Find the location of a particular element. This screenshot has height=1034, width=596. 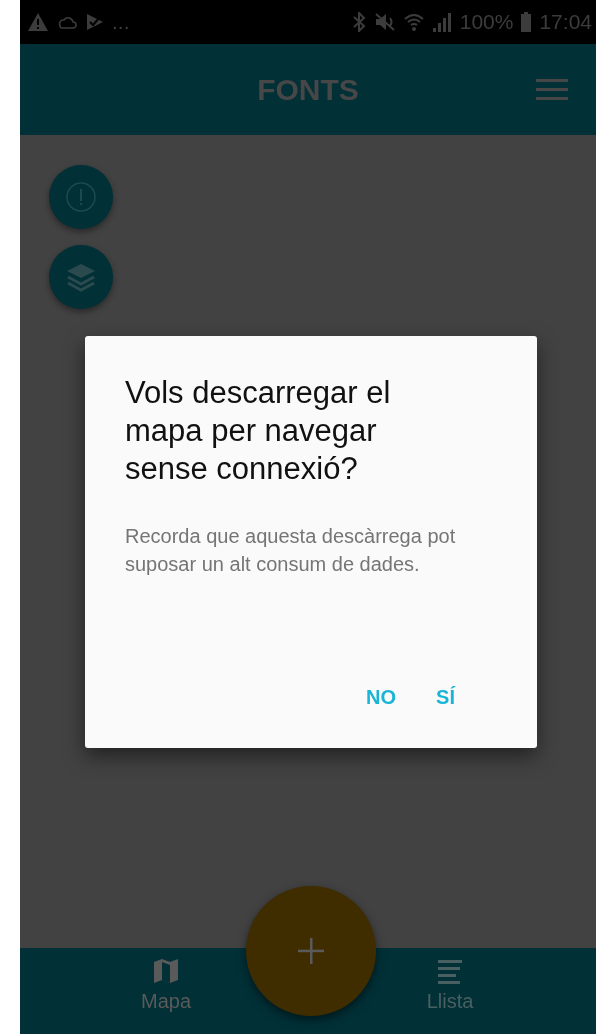

battery-icon is located at coordinates (526, 22).